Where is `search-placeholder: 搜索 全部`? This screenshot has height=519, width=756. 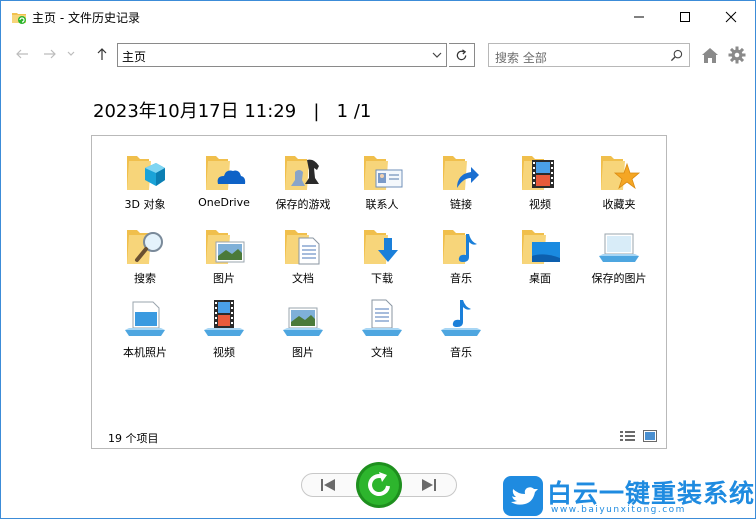
search-placeholder: 搜索 全部 is located at coordinates (521, 58).